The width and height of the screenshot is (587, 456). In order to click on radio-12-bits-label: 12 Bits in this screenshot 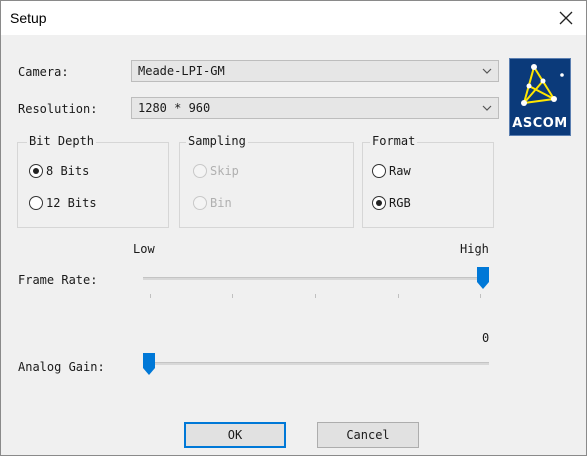, I will do `click(71, 203)`.